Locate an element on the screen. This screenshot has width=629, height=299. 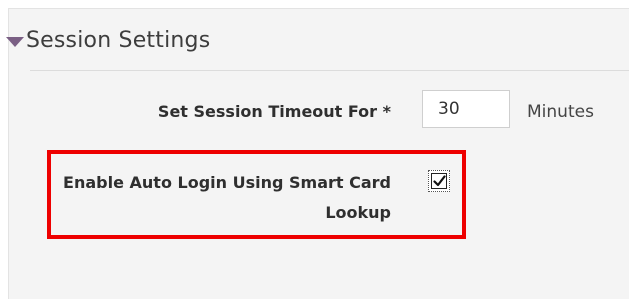
session-timeout-unit: Minutes is located at coordinates (560, 112).